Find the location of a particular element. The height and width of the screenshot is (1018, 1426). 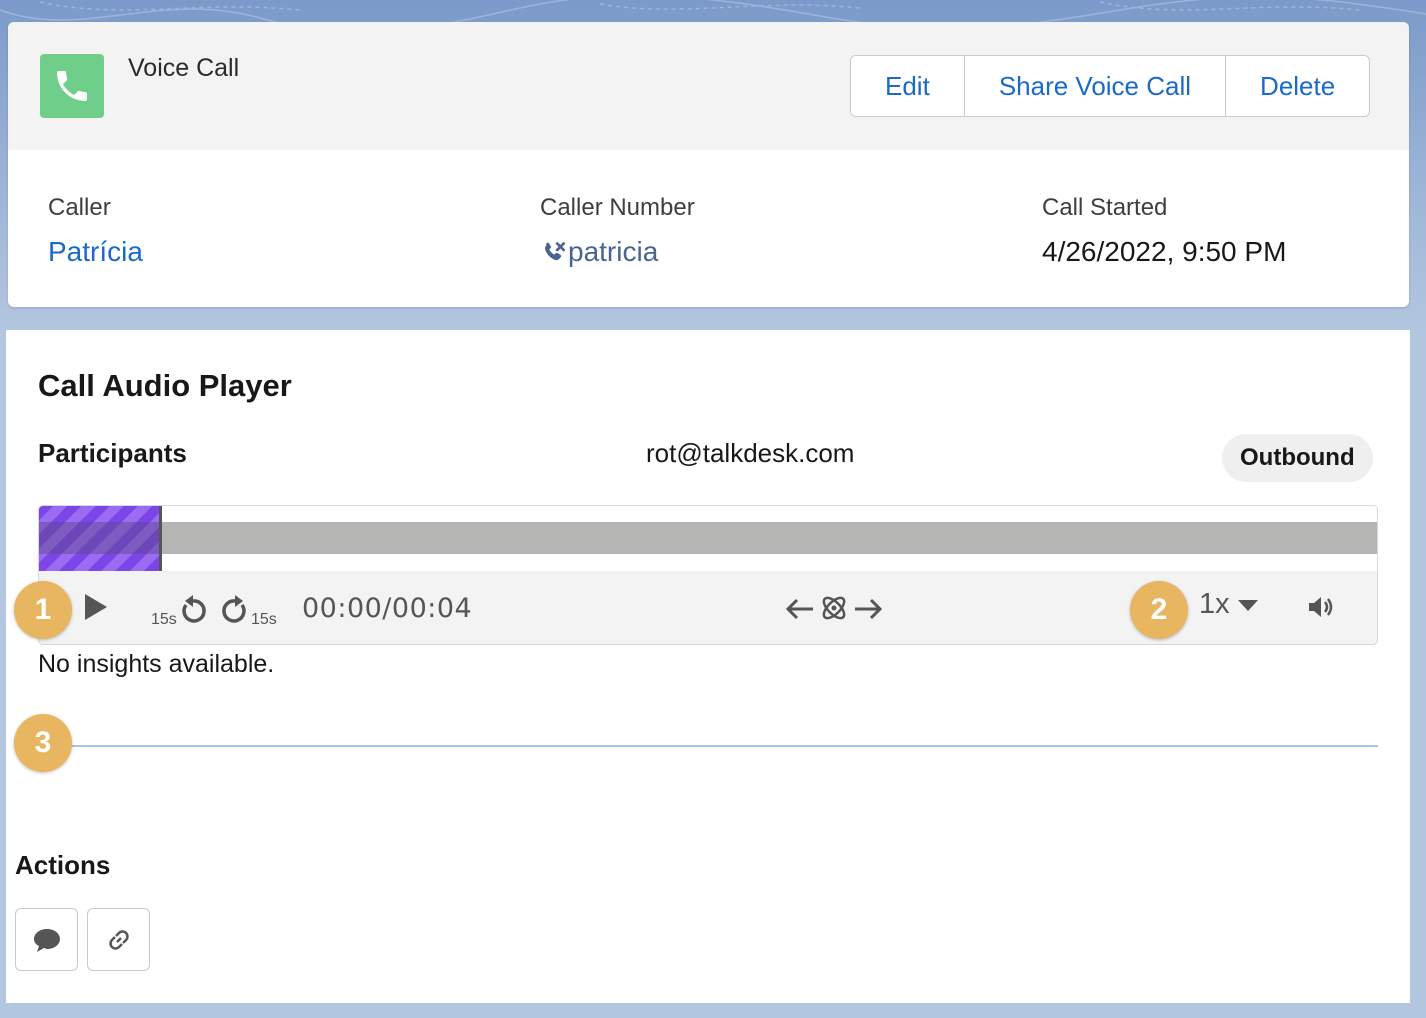

phone-call-icon is located at coordinates (555, 251).